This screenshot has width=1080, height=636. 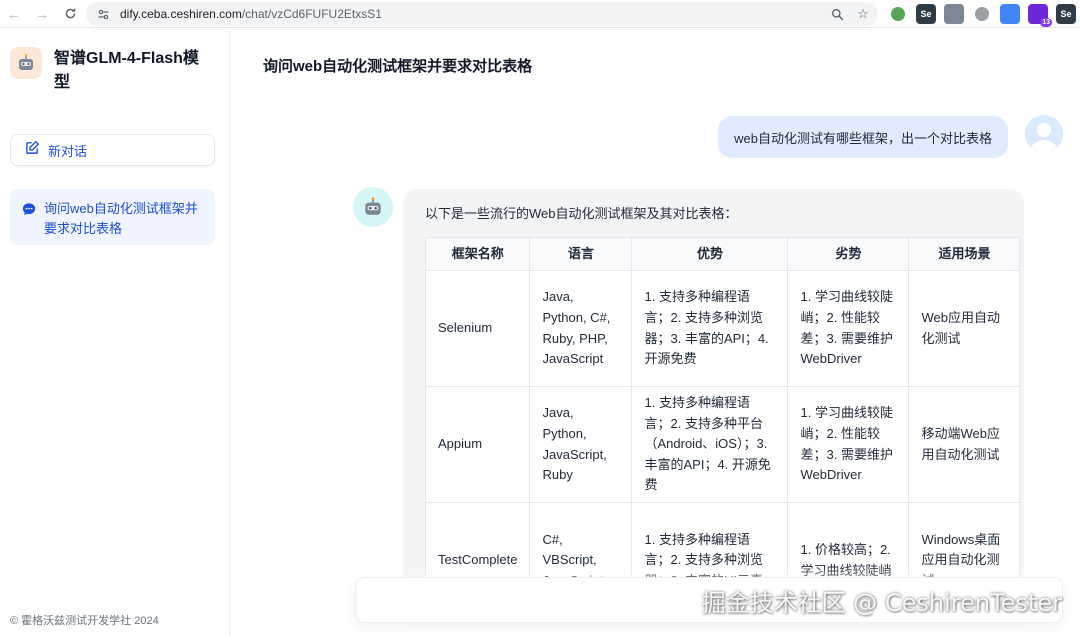 What do you see at coordinates (477, 444) in the screenshot?
I see `table-cell: Appium` at bounding box center [477, 444].